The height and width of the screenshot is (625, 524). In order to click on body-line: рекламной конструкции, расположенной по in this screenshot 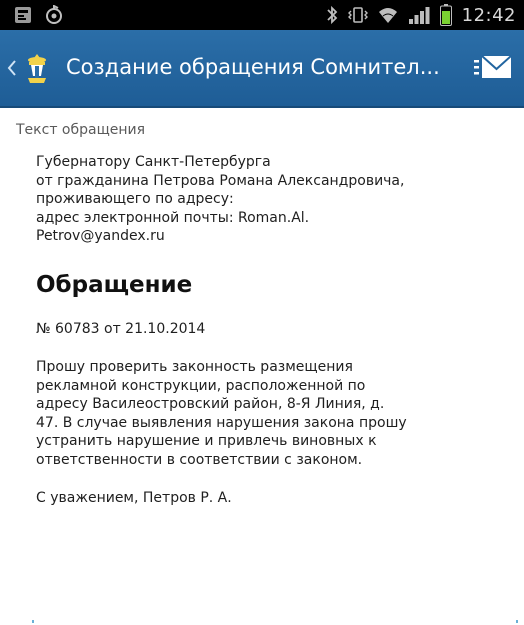, I will do `click(201, 385)`.